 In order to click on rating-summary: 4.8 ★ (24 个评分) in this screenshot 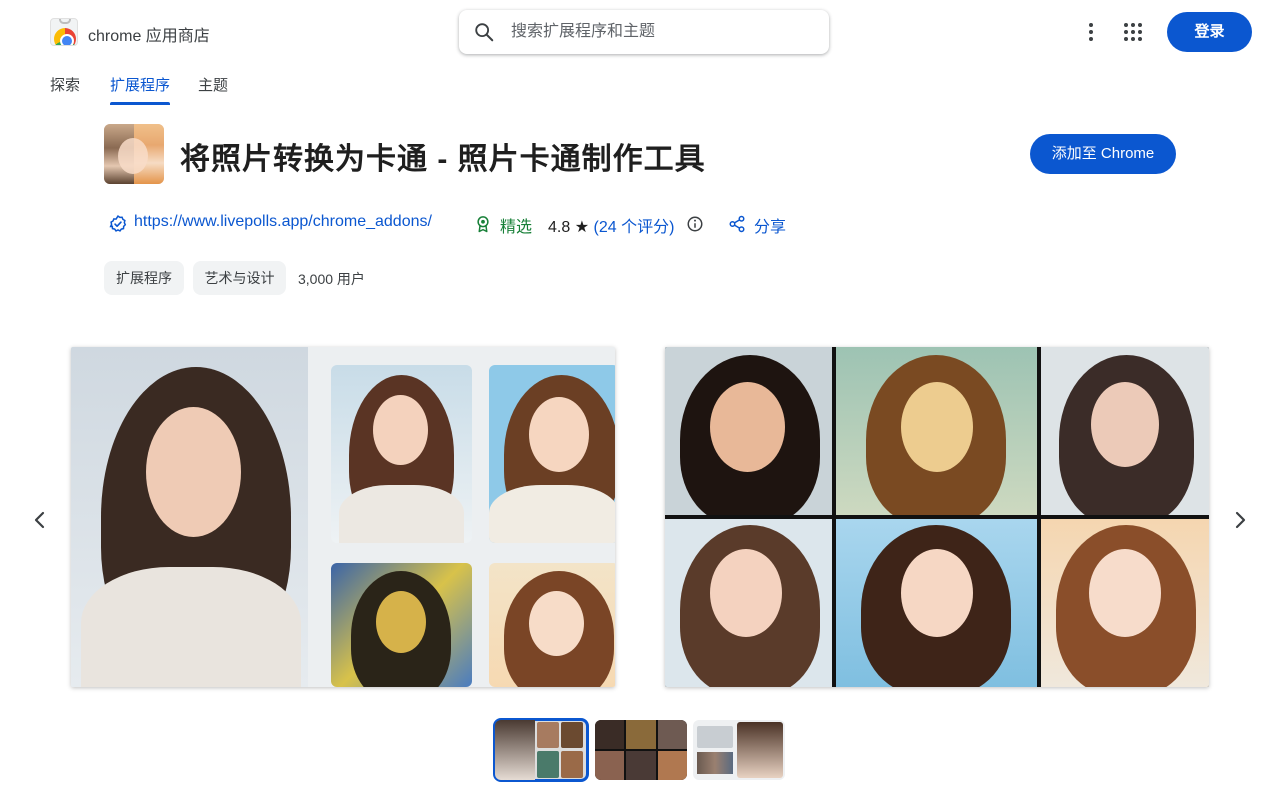, I will do `click(611, 224)`.